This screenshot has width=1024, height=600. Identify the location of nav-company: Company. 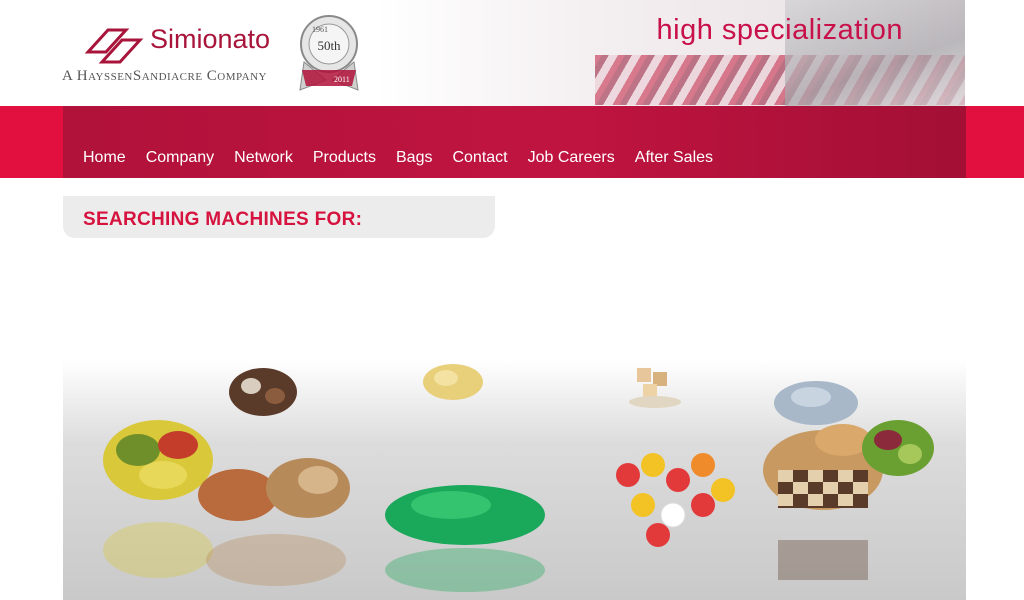
(180, 158).